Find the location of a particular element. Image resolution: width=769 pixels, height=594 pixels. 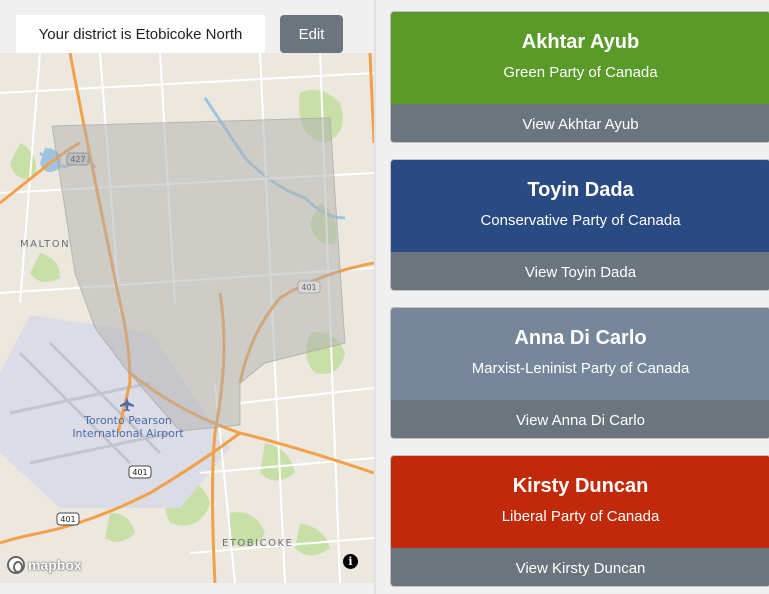

candidate-party: Green Party of Canada is located at coordinates (580, 72).